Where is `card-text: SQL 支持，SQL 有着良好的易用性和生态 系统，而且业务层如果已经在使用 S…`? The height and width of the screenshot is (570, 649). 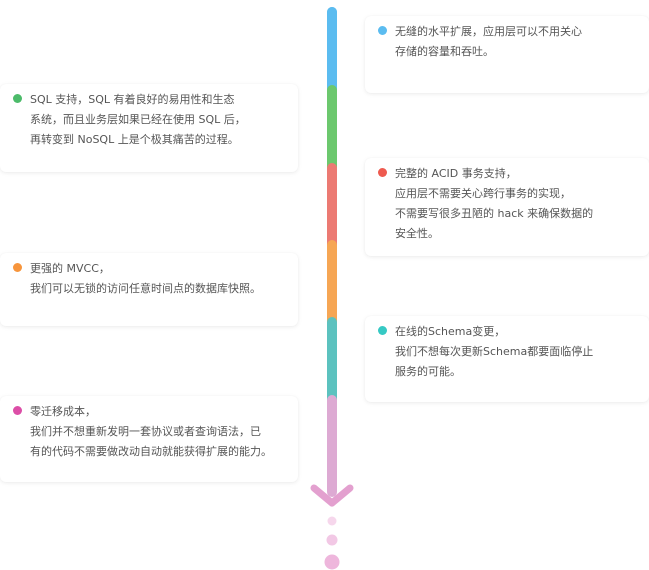
card-text: SQL 支持，SQL 有着良好的易用性和生态 系统，而且业务层如果已经在使用 S… is located at coordinates (138, 119).